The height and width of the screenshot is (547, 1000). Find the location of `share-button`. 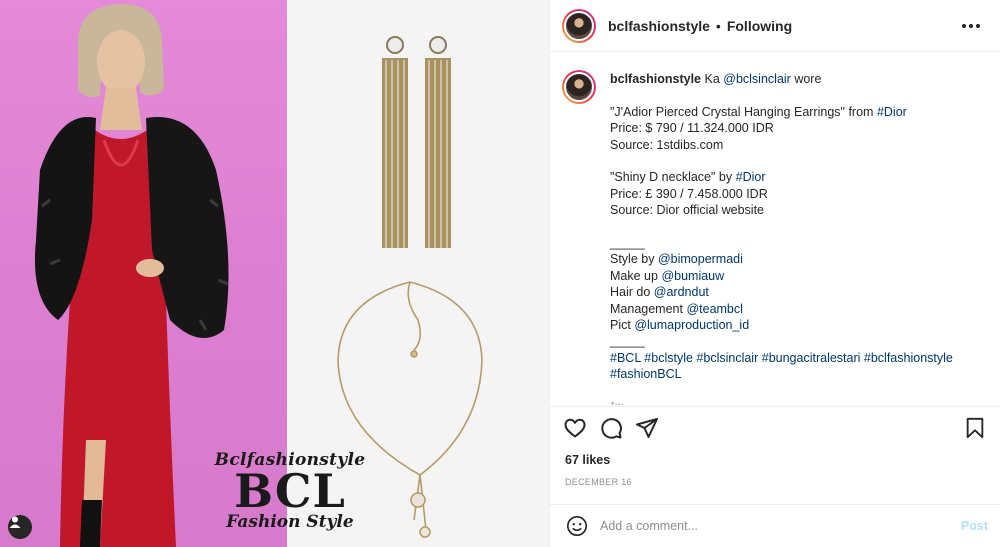

share-button is located at coordinates (647, 428).